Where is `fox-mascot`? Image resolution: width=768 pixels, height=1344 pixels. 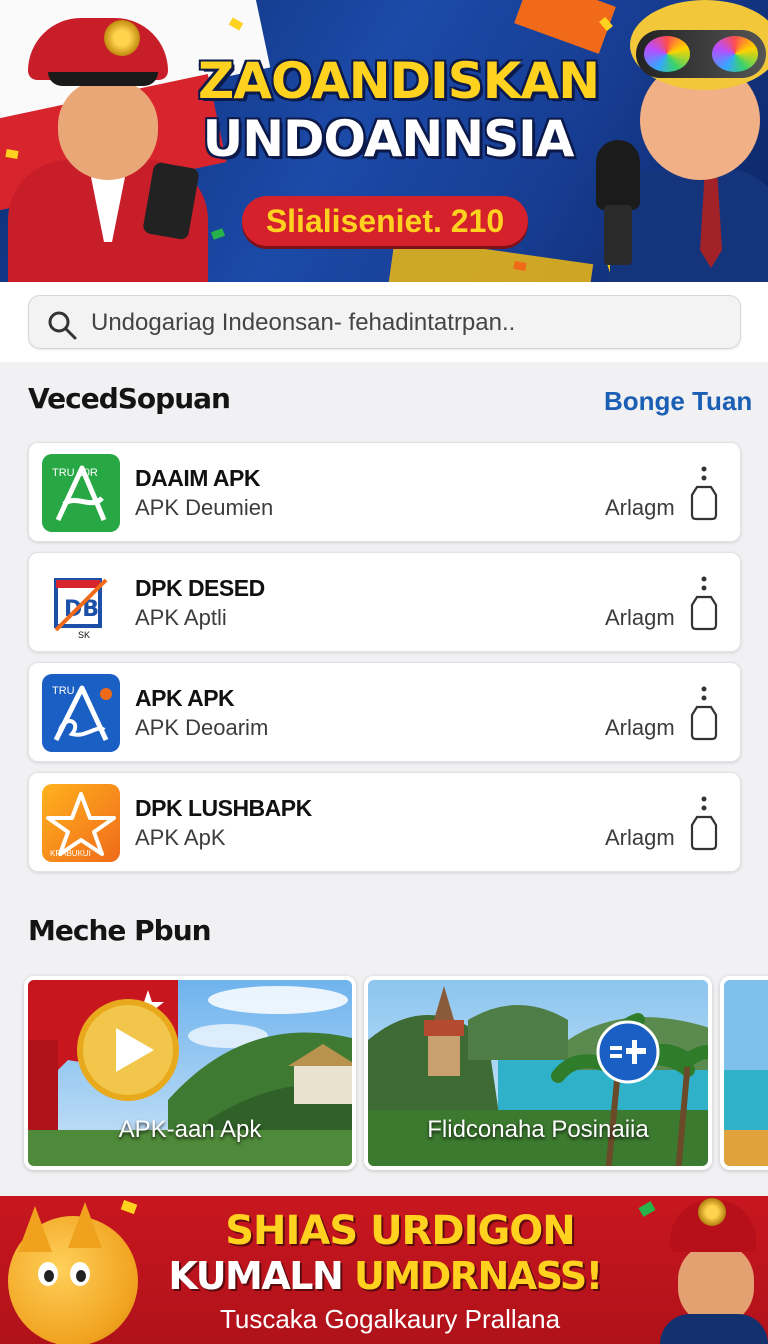
fox-mascot is located at coordinates (73, 1273).